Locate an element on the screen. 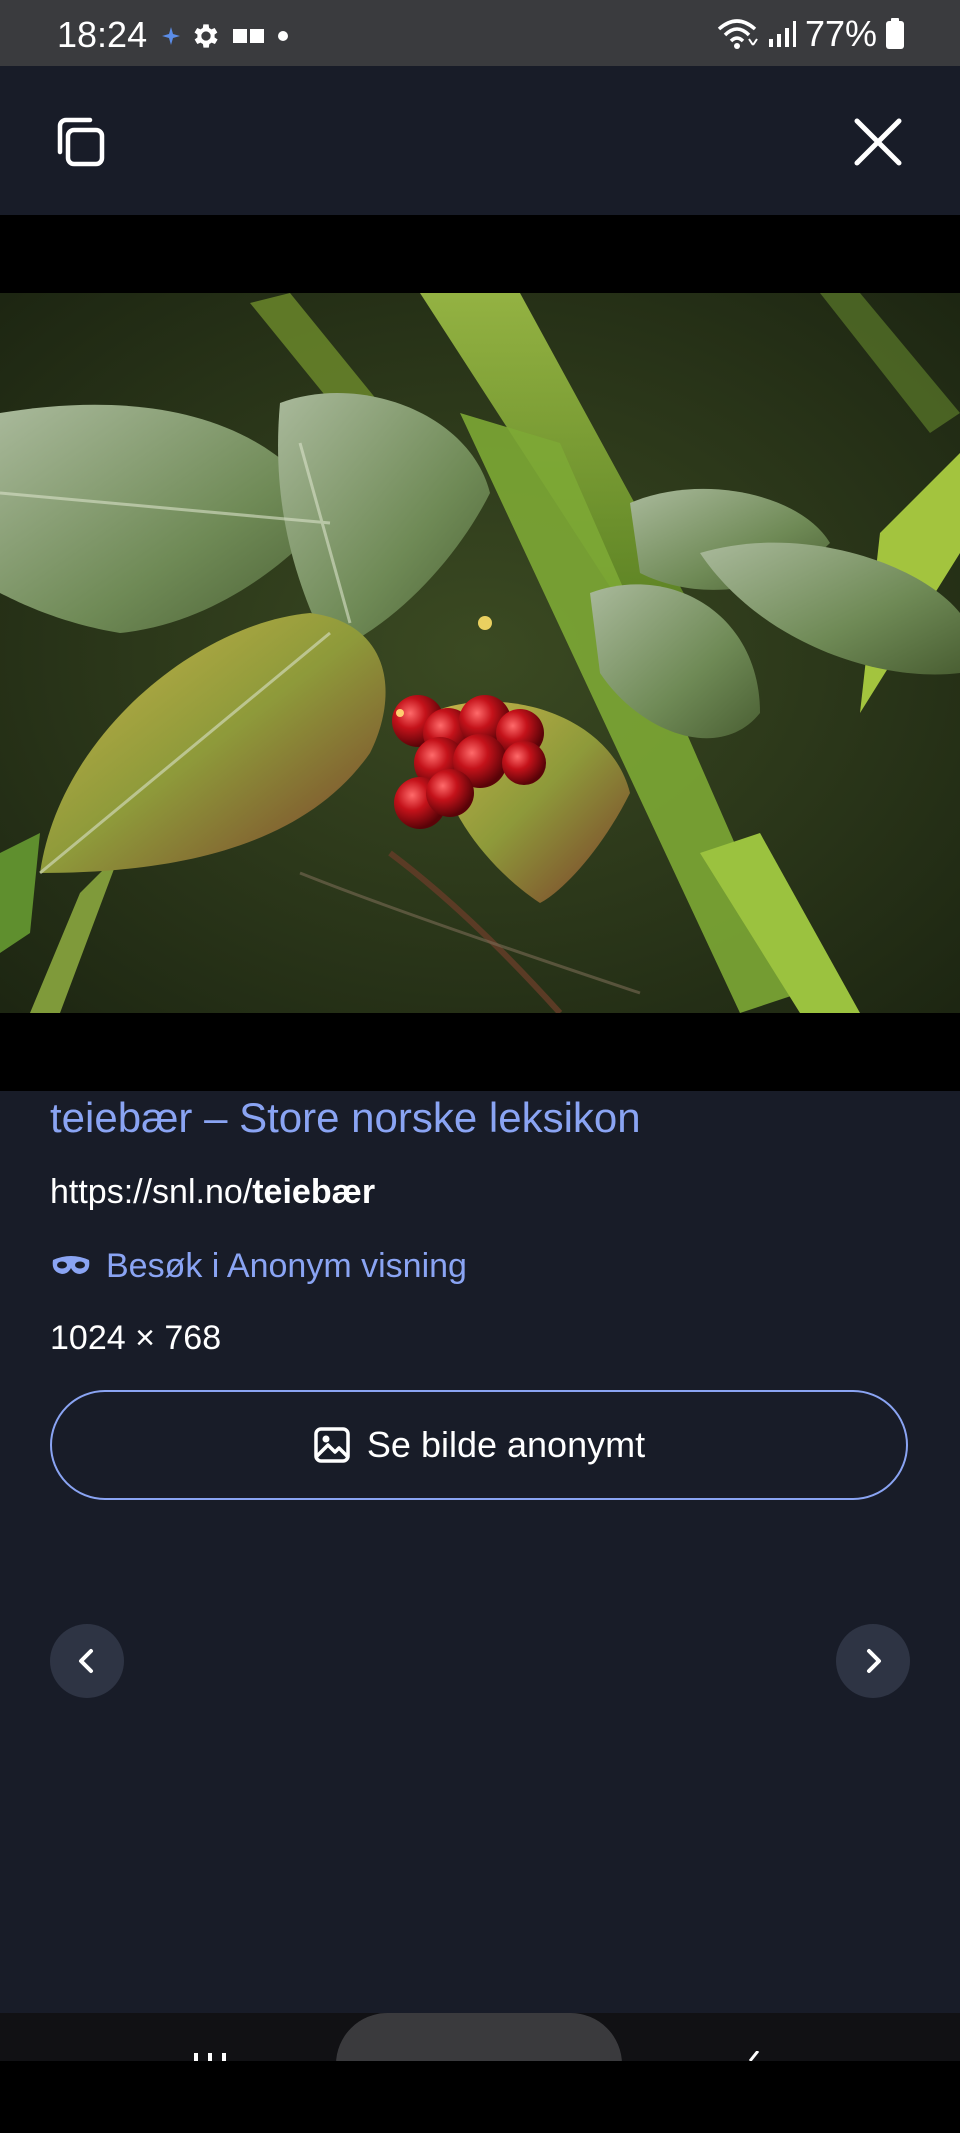  wifi-icon is located at coordinates (737, 34).